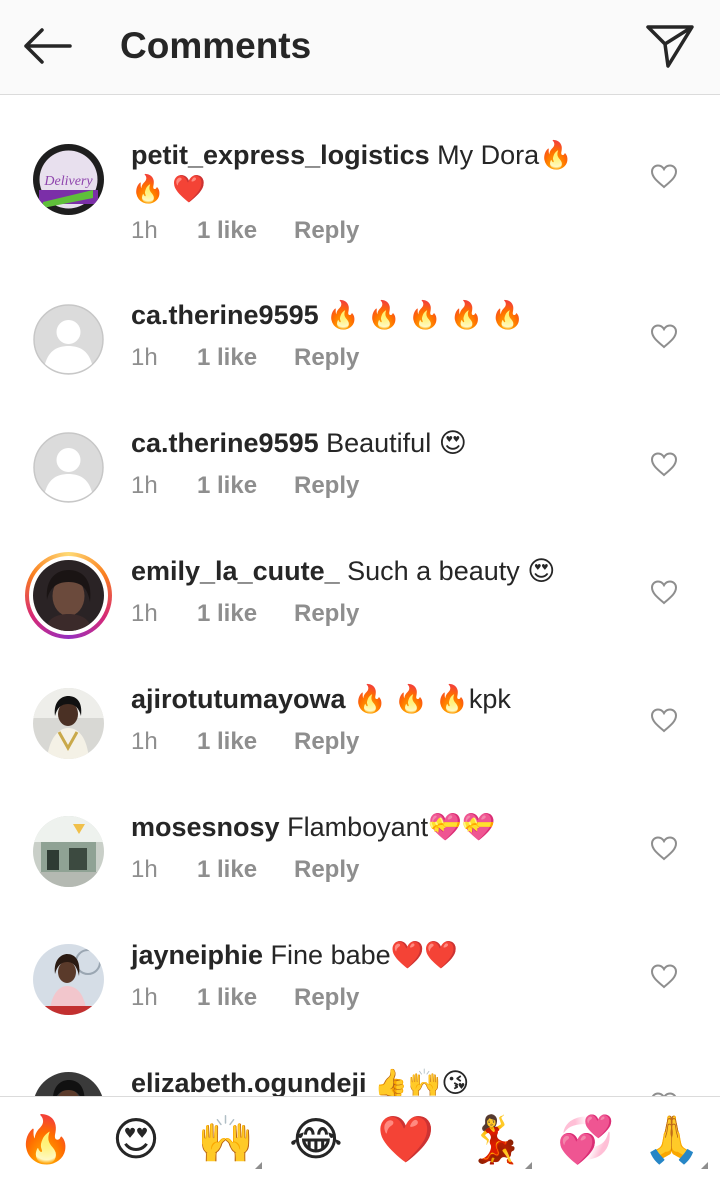  I want to click on comment-text: elizabeth.ogundeji 👍🙌😘, so click(371, 1081).